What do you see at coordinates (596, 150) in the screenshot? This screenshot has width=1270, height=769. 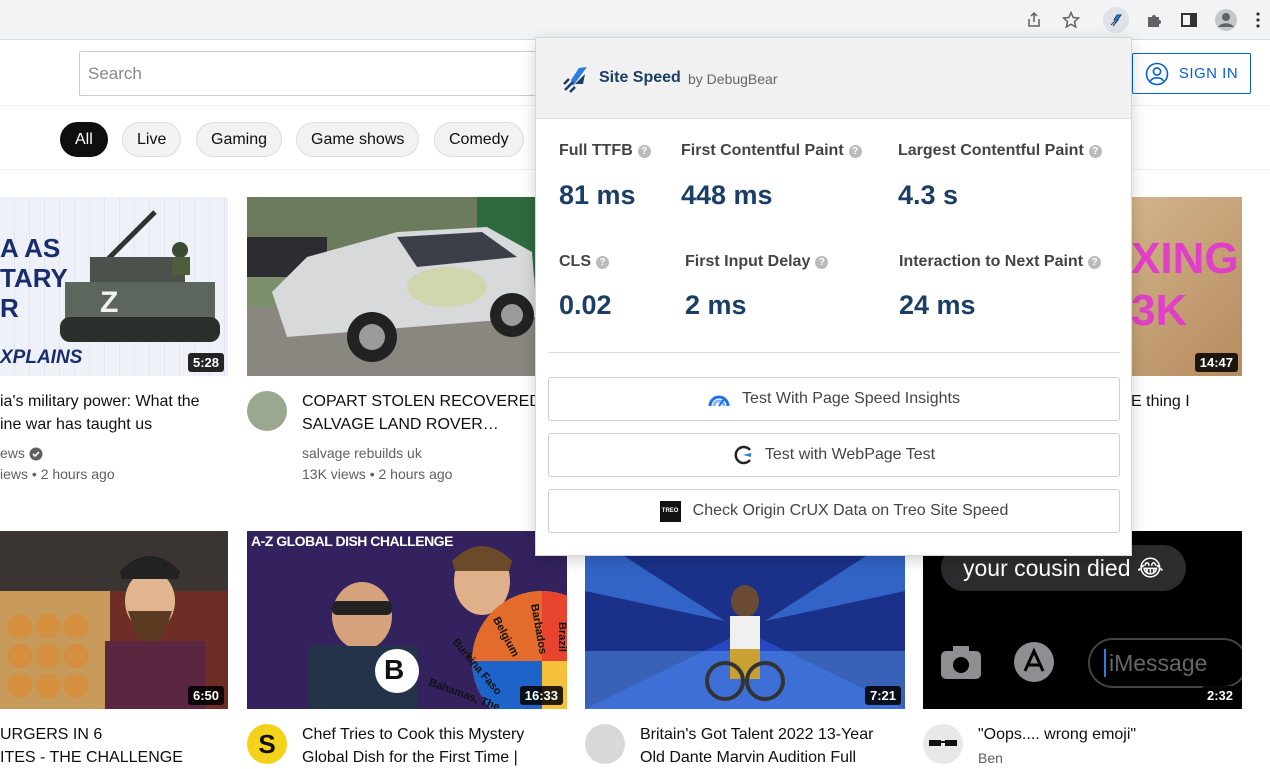 I see `metric-label-text: Full TTFB` at bounding box center [596, 150].